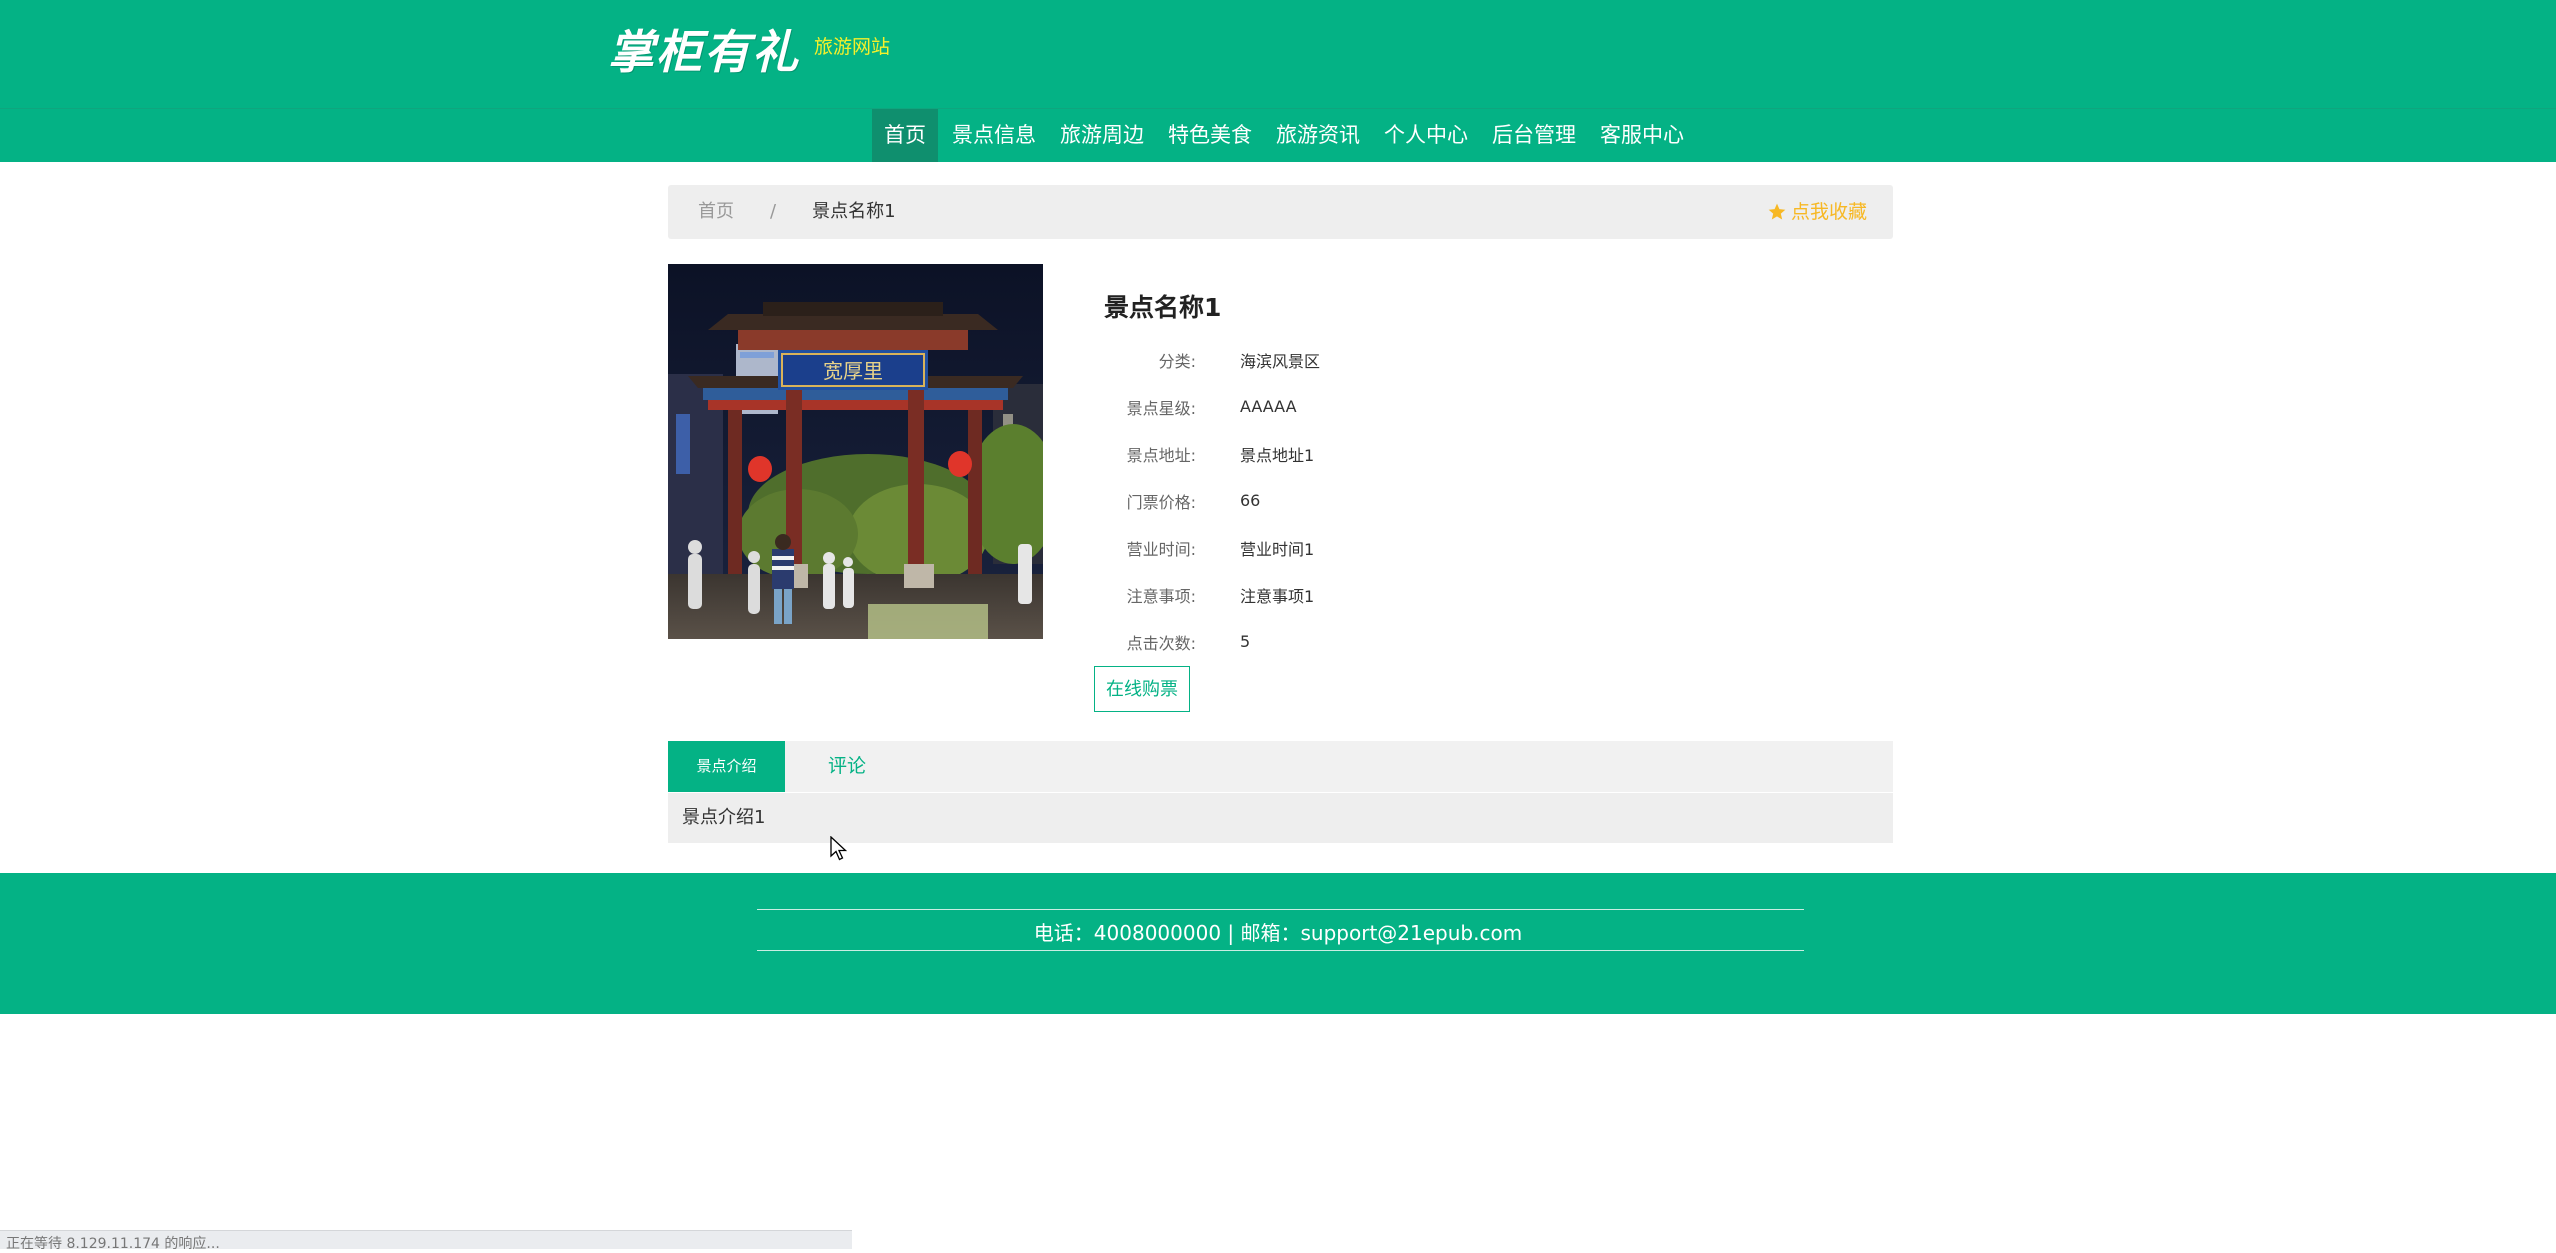 This screenshot has height=1253, width=2556. What do you see at coordinates (1277, 455) in the screenshot?
I see `info-value: 景点地址1` at bounding box center [1277, 455].